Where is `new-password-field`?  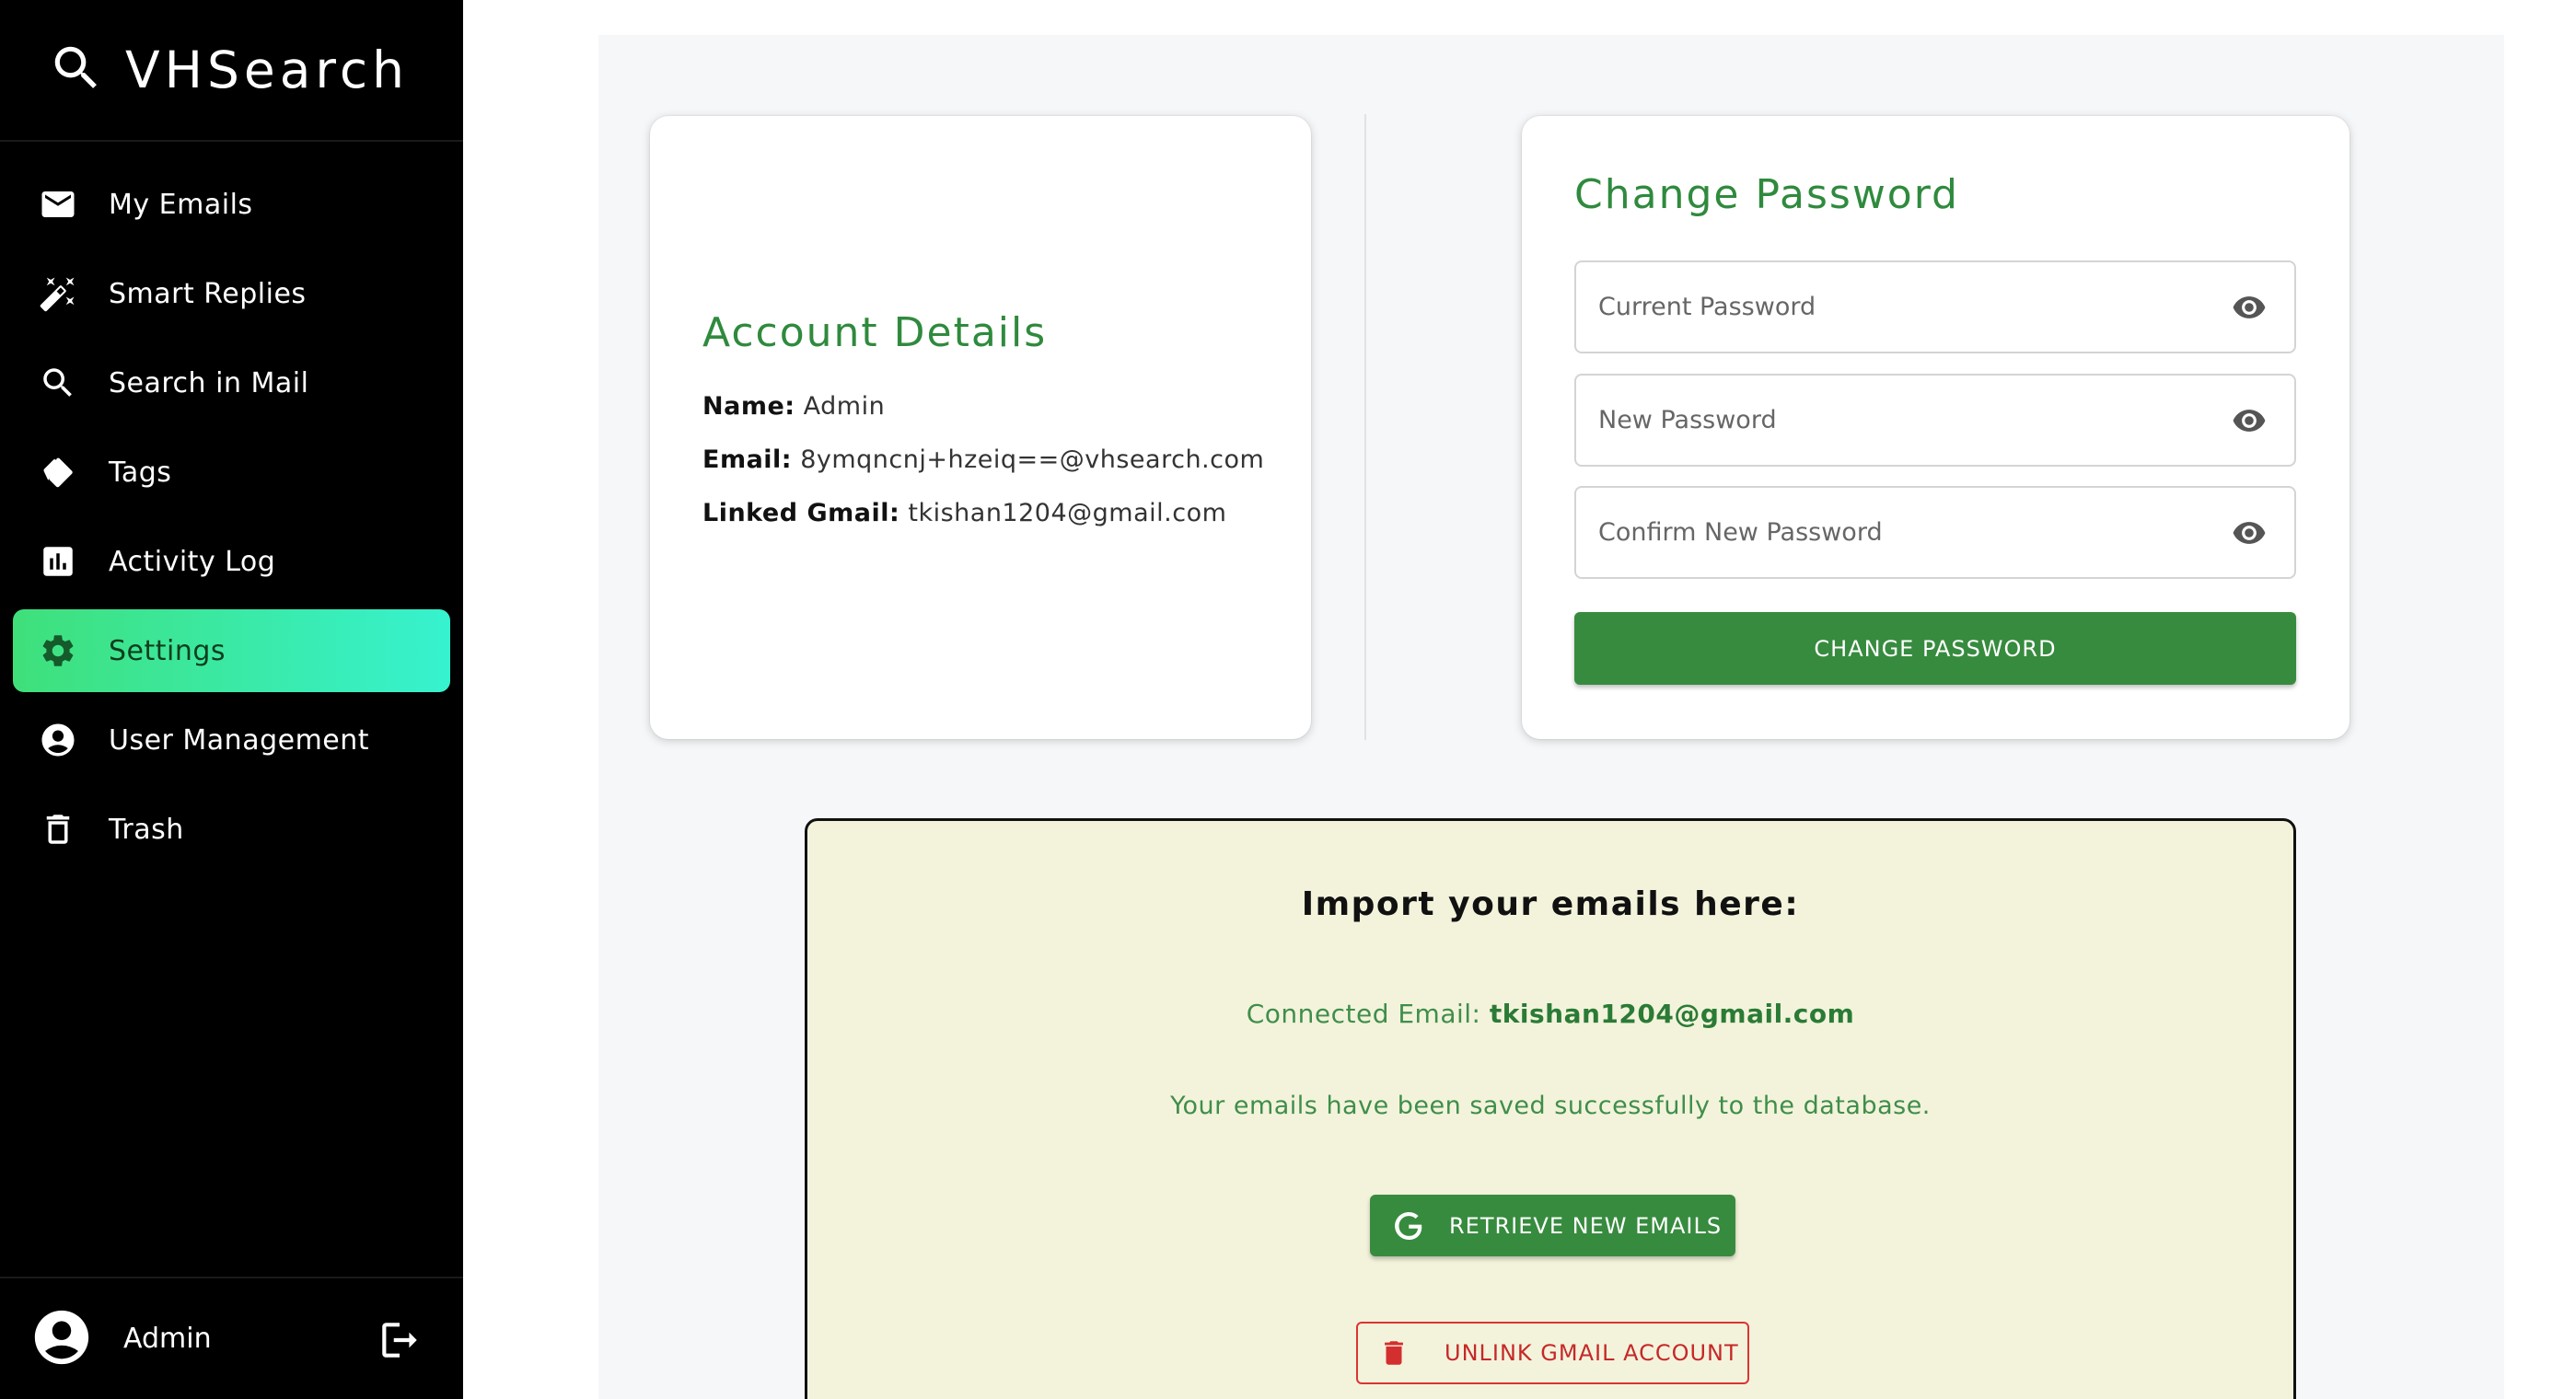 new-password-field is located at coordinates (1935, 420).